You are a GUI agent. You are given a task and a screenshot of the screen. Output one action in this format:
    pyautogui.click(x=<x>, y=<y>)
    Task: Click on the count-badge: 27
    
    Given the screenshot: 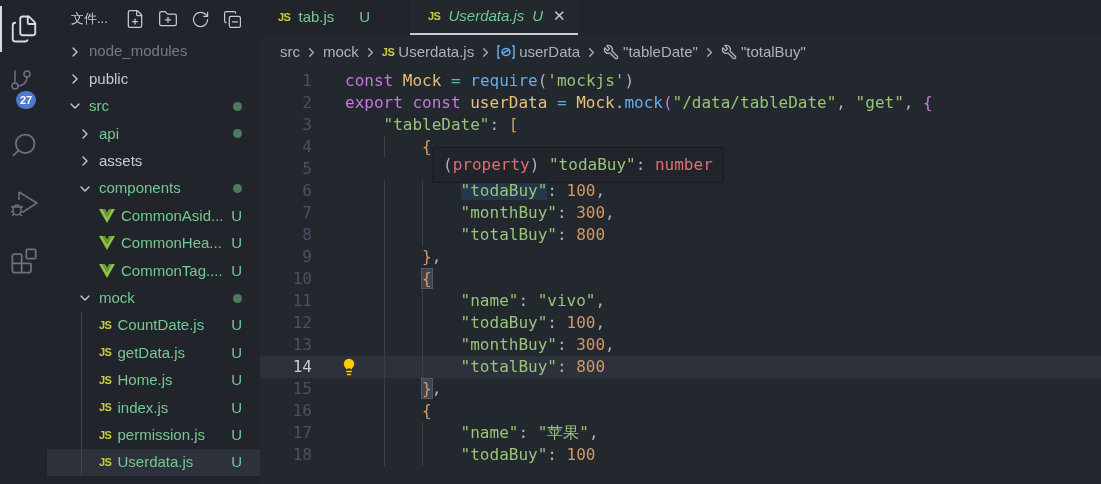 What is the action you would take?
    pyautogui.click(x=26, y=100)
    